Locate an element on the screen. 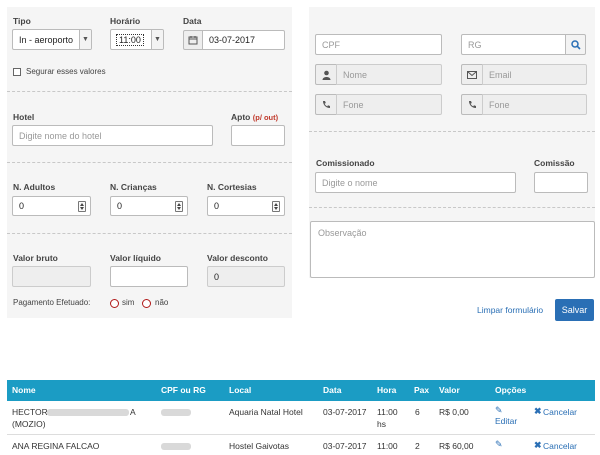  pagamento-sim-radio is located at coordinates (114, 303).